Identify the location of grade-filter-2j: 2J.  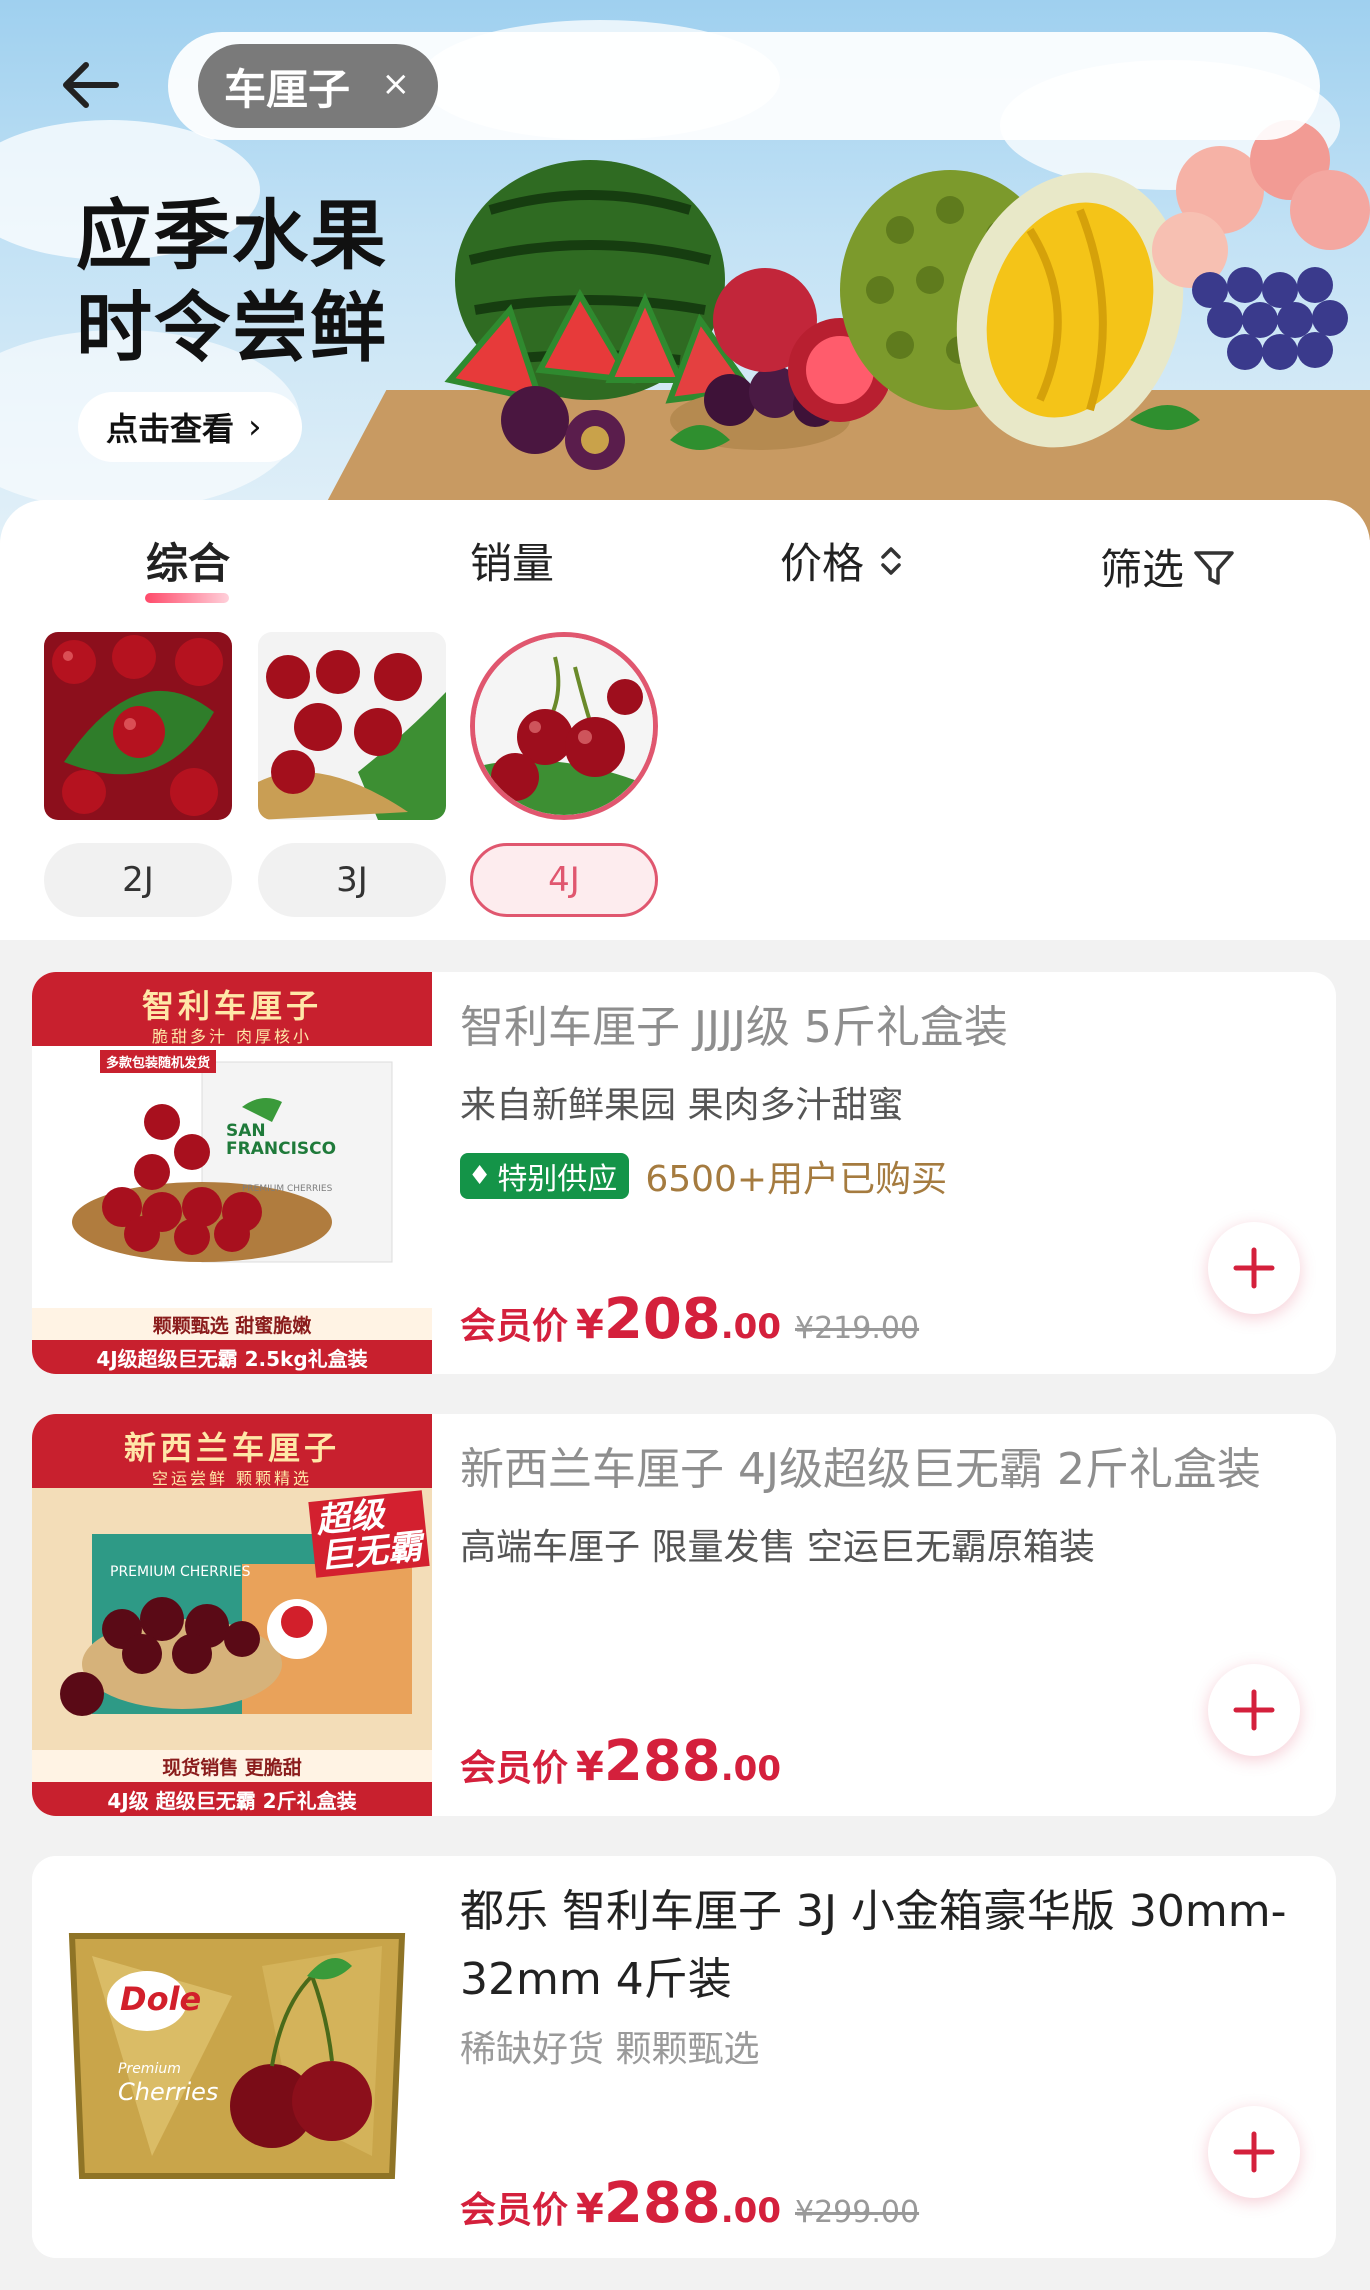
(138, 880).